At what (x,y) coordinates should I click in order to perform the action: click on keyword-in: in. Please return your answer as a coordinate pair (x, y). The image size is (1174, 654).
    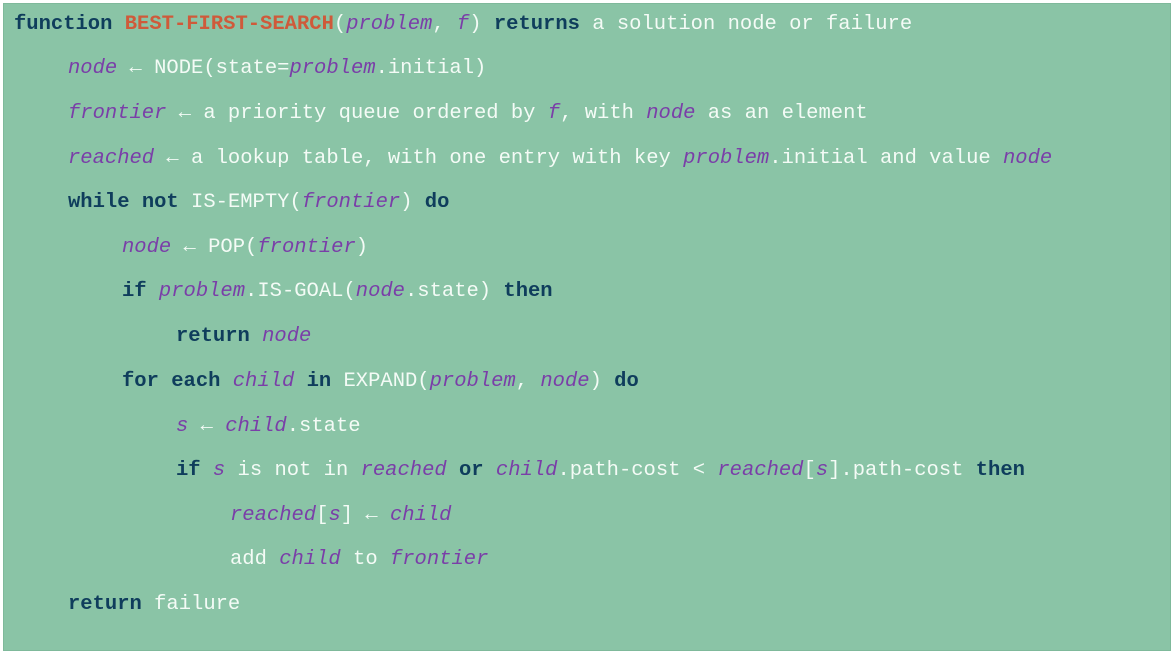
    Looking at the image, I should click on (319, 381).